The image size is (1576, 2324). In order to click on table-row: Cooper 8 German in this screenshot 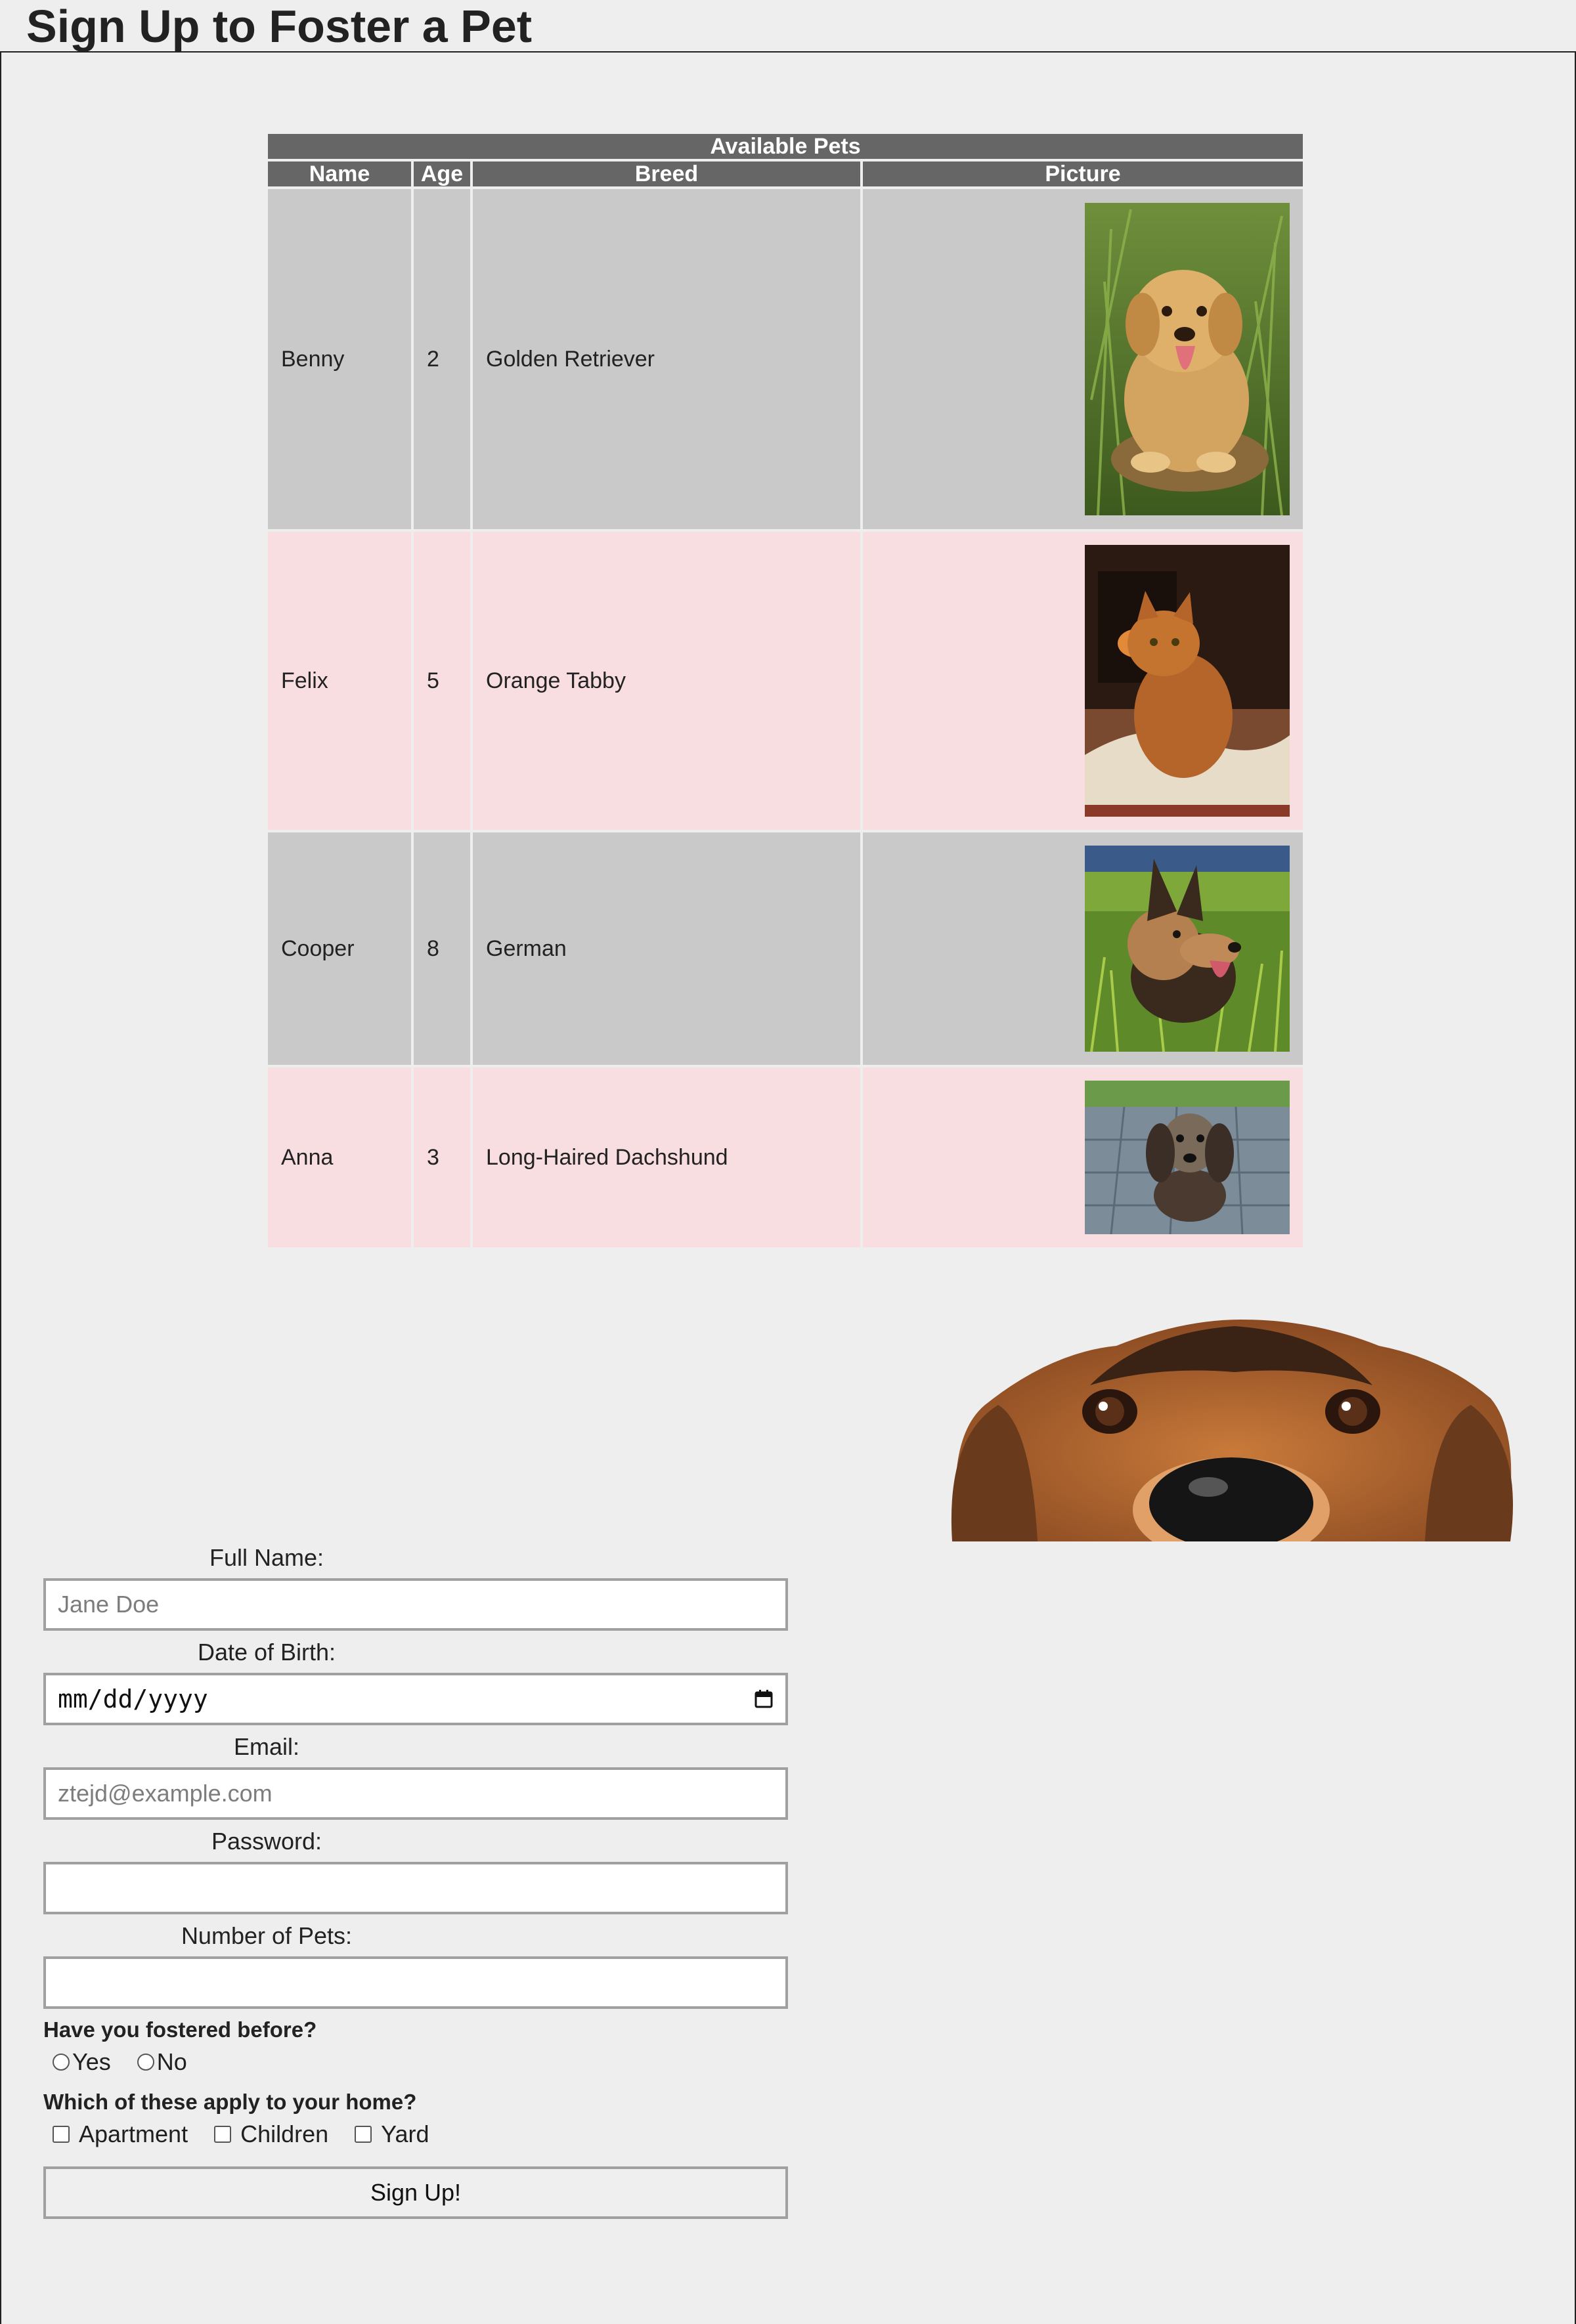, I will do `click(785, 949)`.